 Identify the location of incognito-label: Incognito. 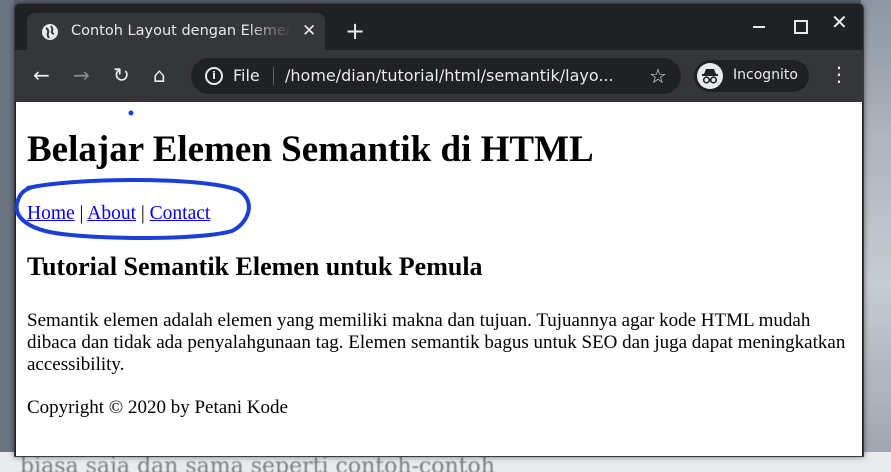
(765, 75).